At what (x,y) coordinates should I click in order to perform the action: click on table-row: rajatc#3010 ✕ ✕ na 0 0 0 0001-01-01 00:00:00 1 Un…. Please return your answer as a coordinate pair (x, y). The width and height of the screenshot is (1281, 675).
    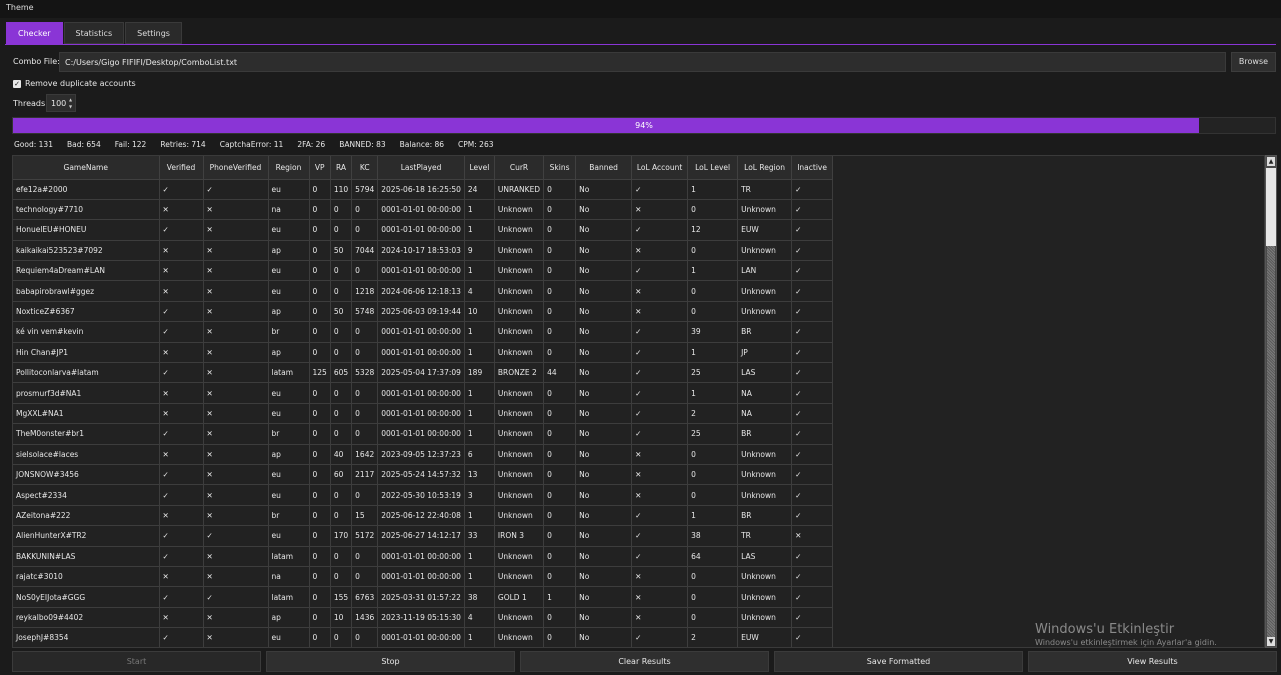
    Looking at the image, I should click on (423, 577).